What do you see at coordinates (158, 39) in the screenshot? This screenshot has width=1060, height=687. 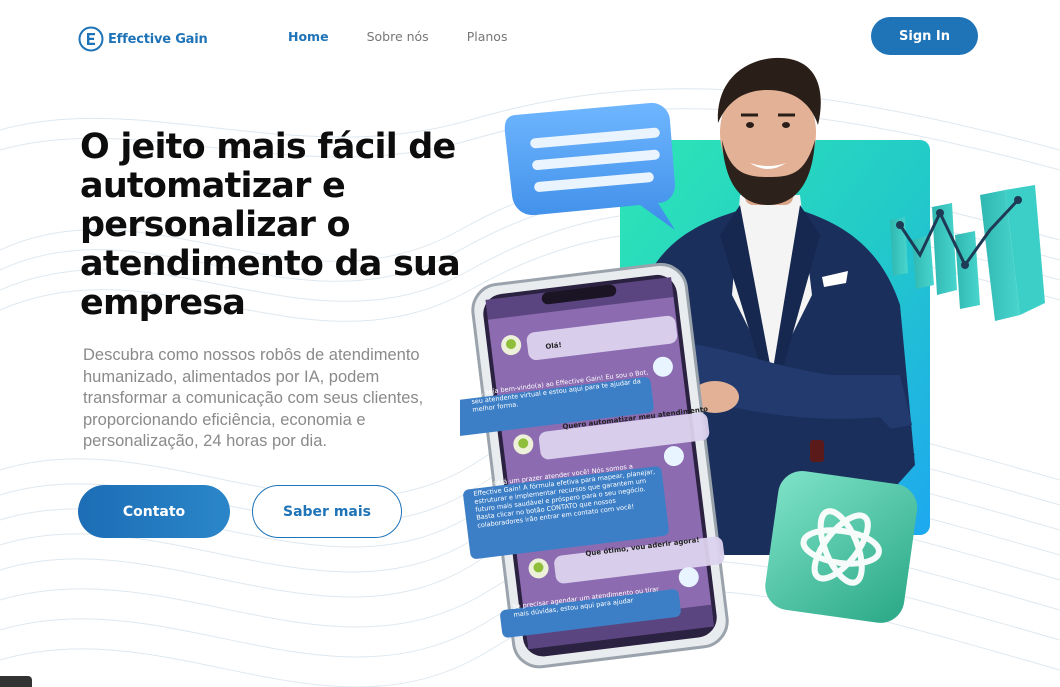 I see `brand-name: Effective Gain` at bounding box center [158, 39].